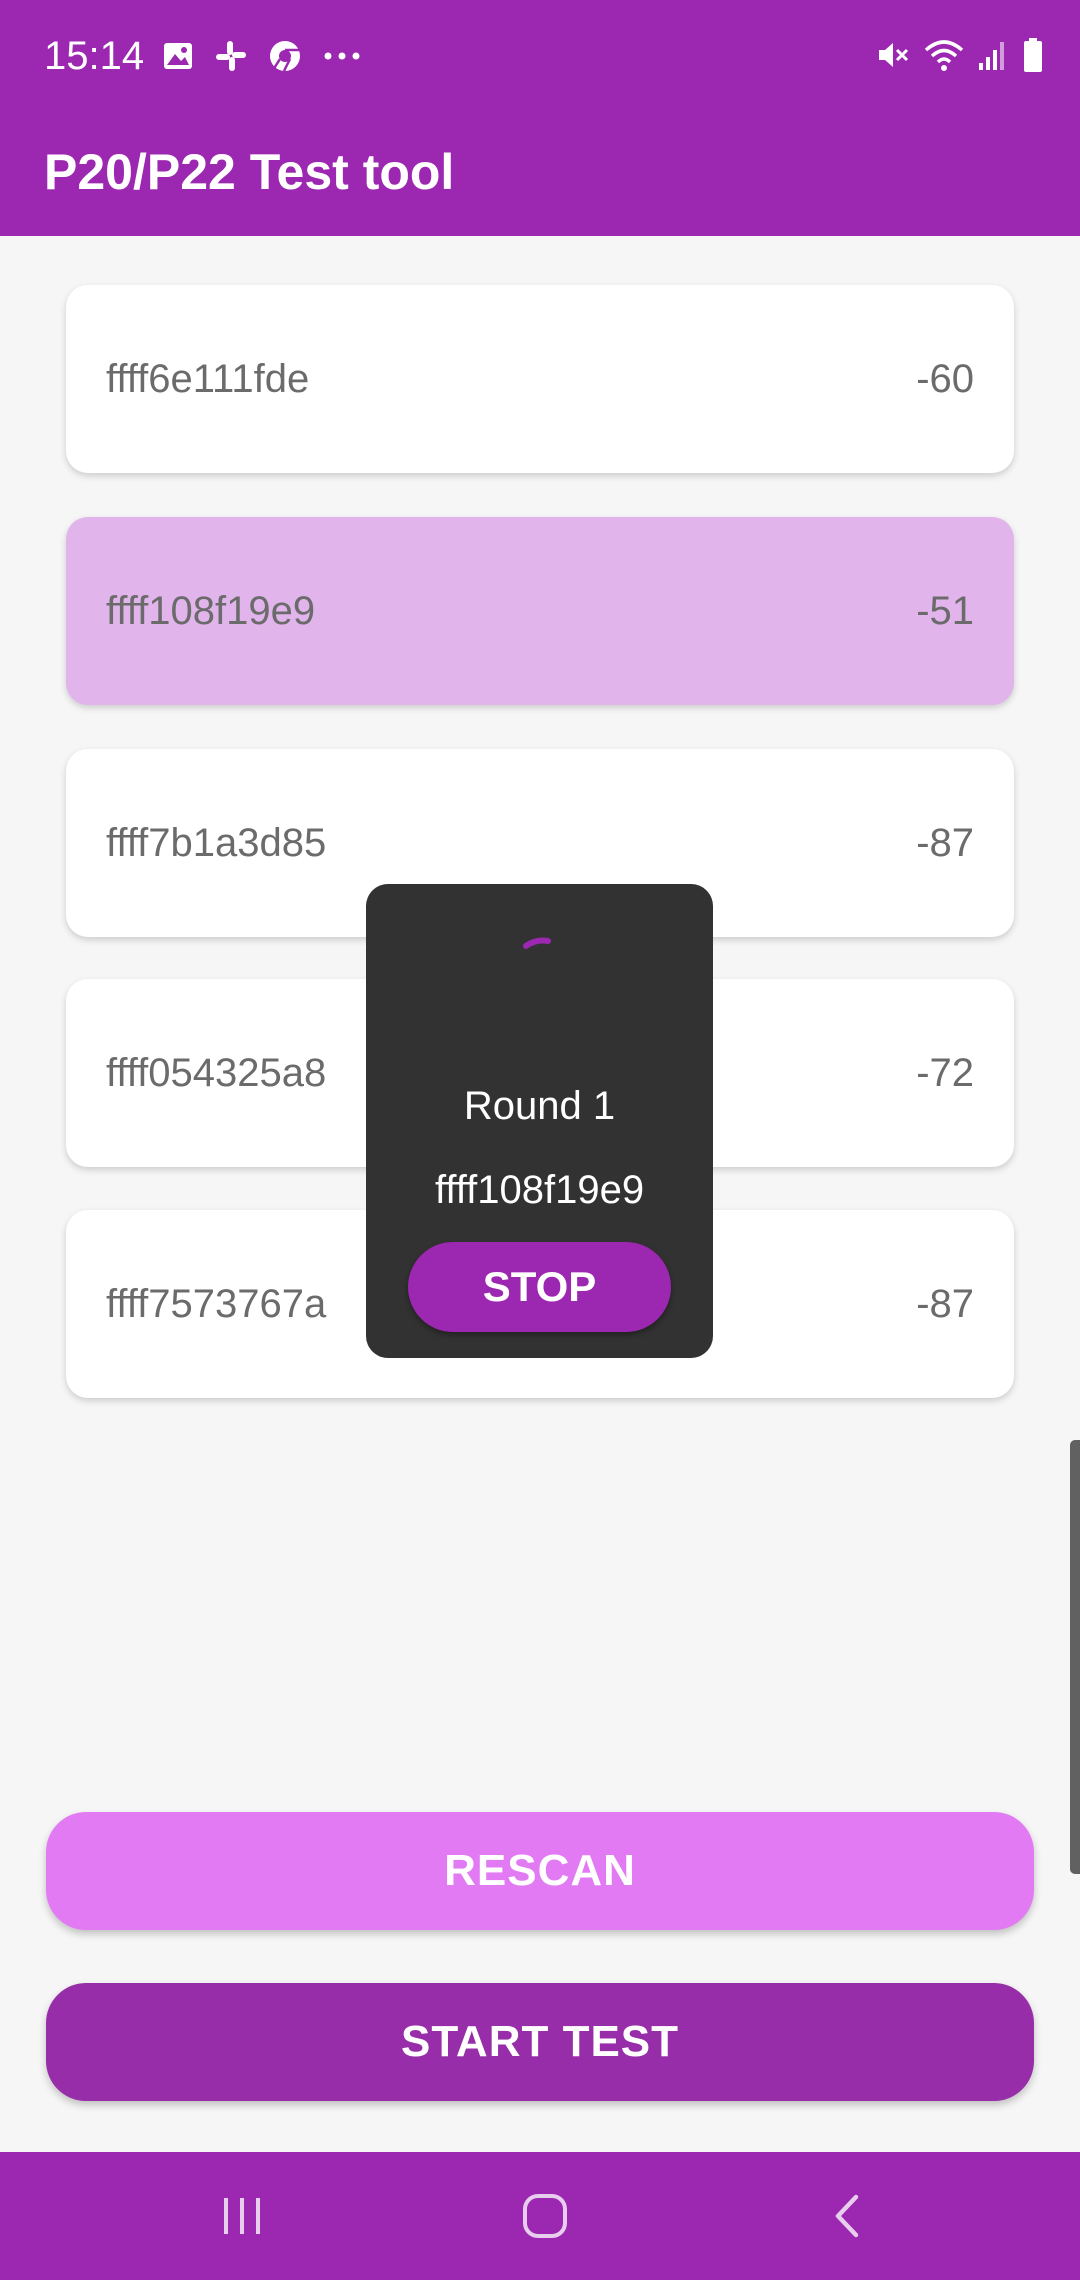  What do you see at coordinates (216, 843) in the screenshot?
I see `device-id: ffff7b1a3d85` at bounding box center [216, 843].